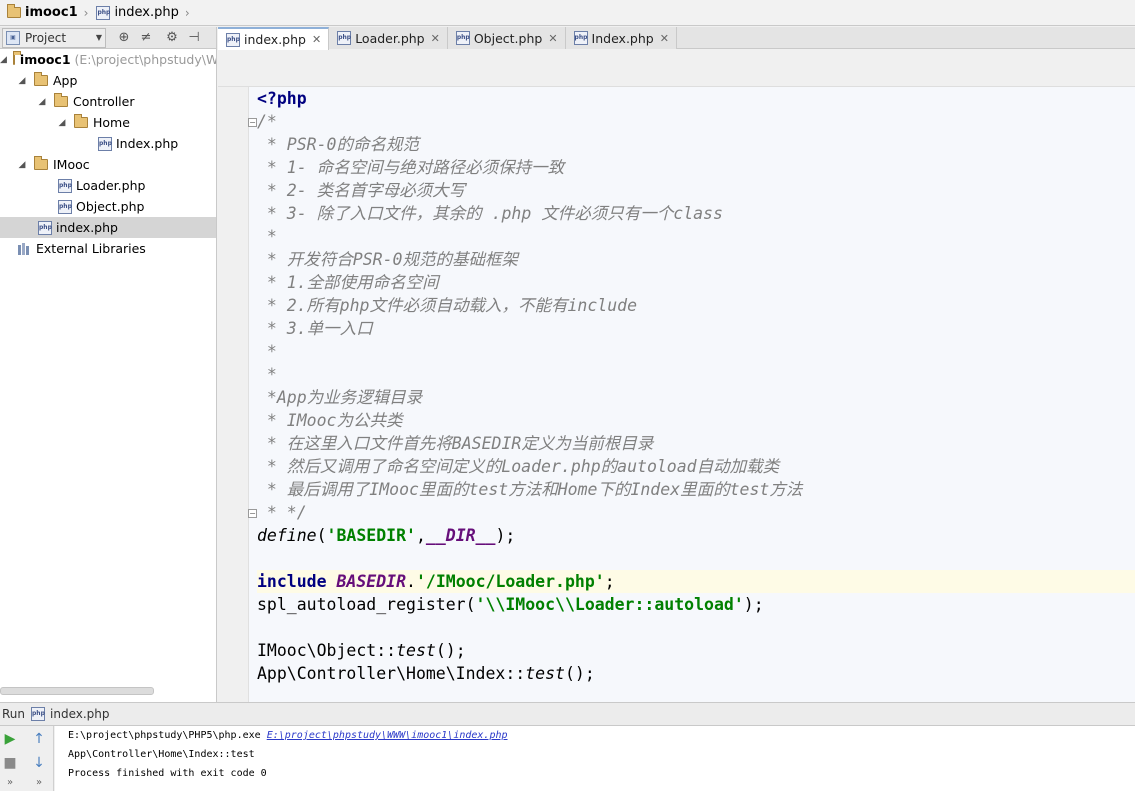 The image size is (1135, 791). I want to click on tree-item-loader-php: php Loader.php, so click(108, 185).